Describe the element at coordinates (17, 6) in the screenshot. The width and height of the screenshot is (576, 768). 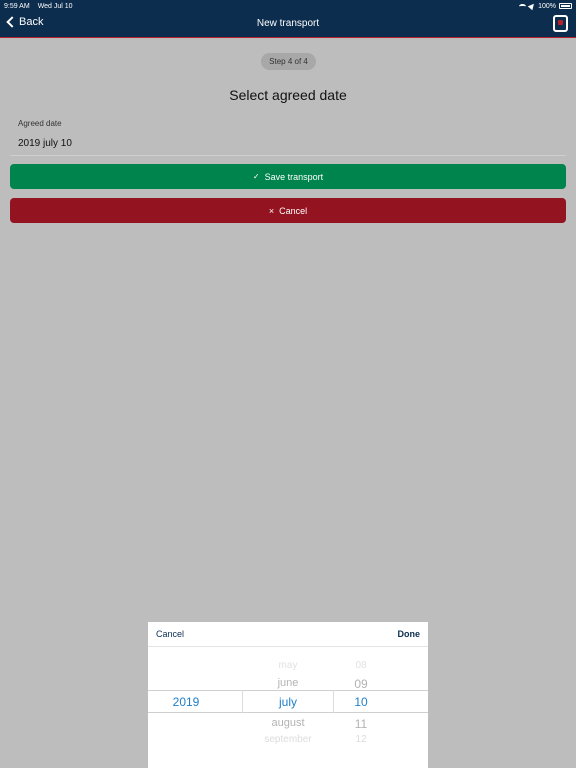
I see `status-time: 9:59 AM` at that location.